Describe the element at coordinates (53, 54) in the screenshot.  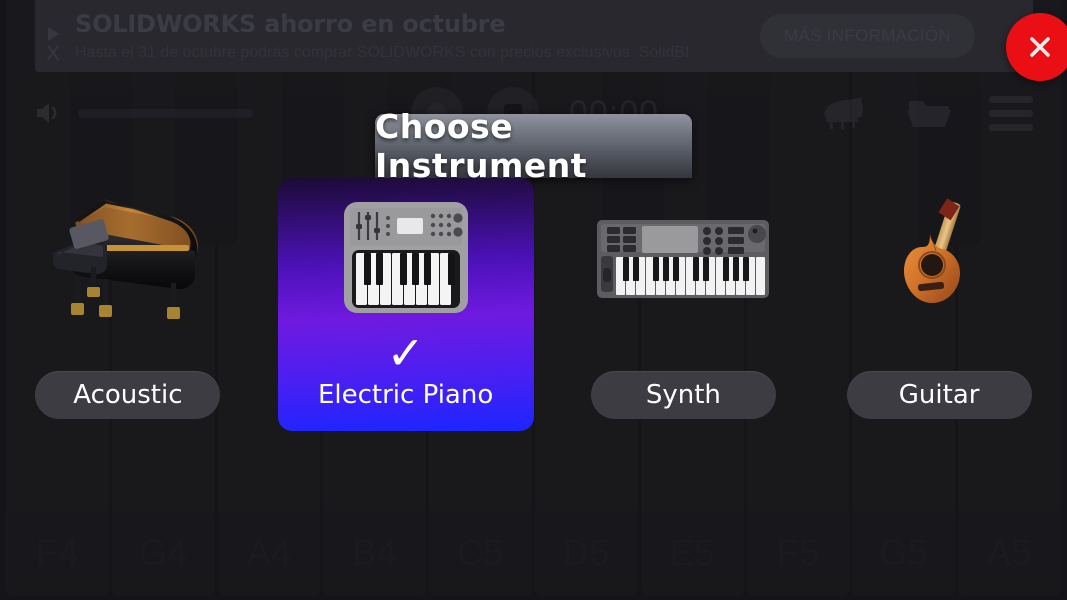
I see `ad-x-marker: X` at that location.